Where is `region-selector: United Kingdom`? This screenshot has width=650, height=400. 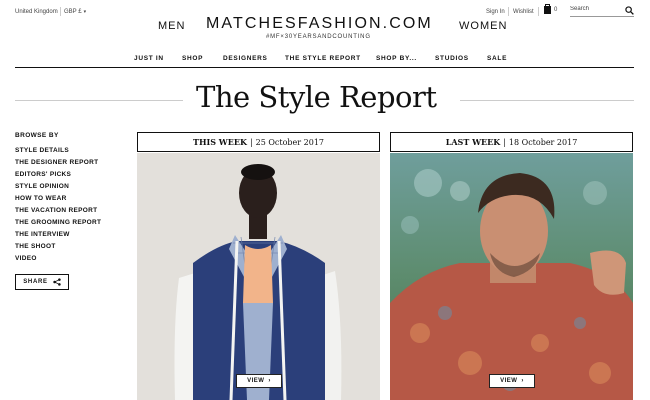 region-selector: United Kingdom is located at coordinates (36, 12).